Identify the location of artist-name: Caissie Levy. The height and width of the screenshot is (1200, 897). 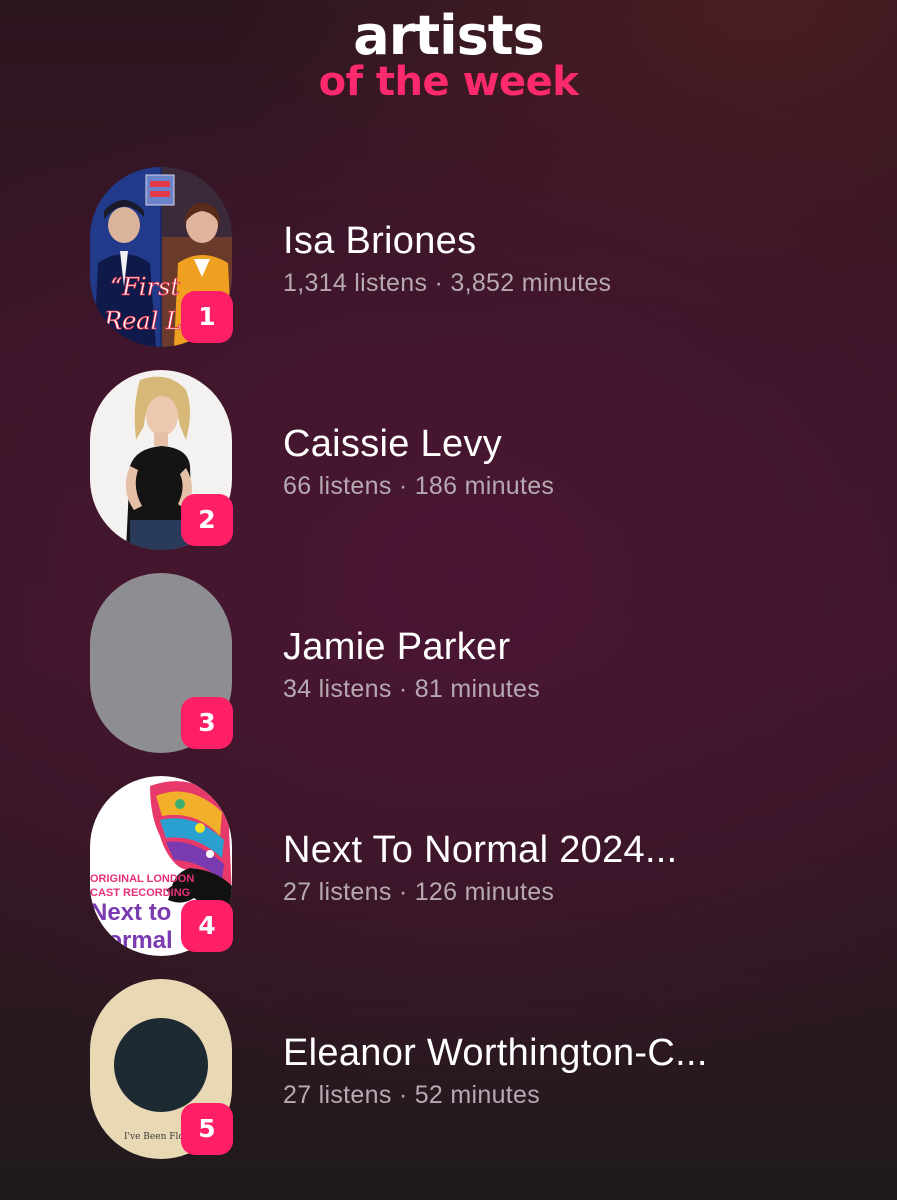
(393, 444).